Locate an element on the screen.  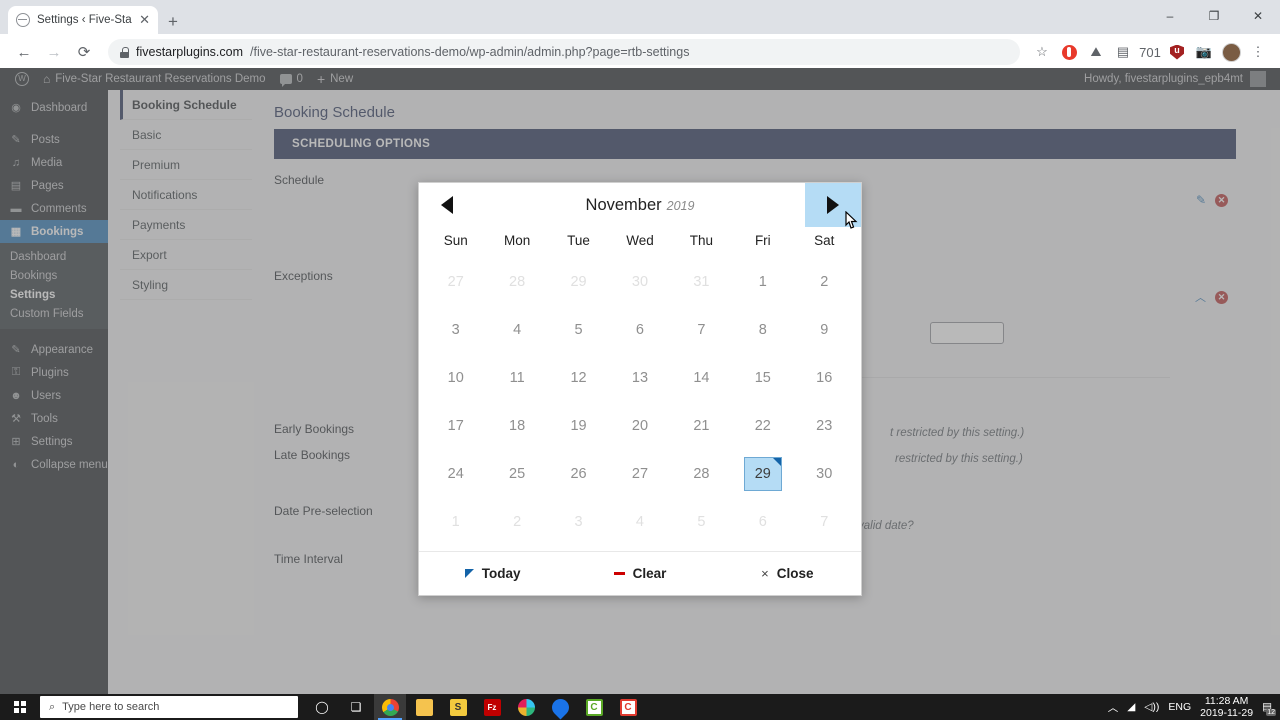
datepicker-day: 10 is located at coordinates (456, 378).